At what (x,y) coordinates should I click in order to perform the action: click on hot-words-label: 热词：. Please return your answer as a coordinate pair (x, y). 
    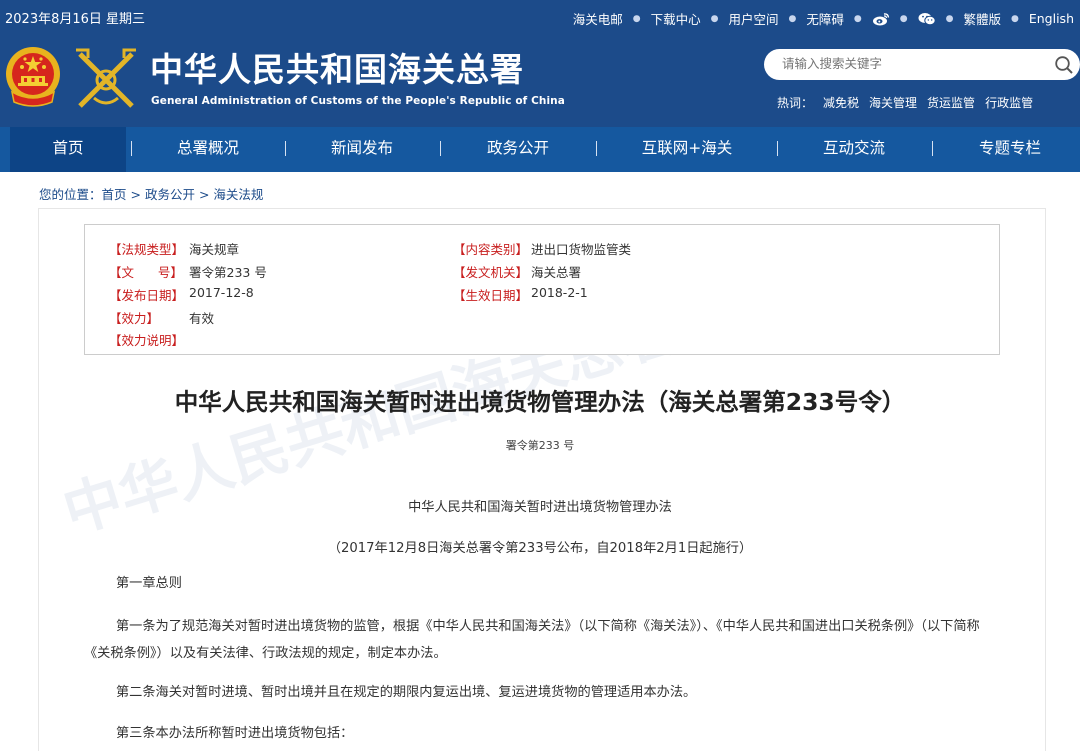
    Looking at the image, I should click on (795, 103).